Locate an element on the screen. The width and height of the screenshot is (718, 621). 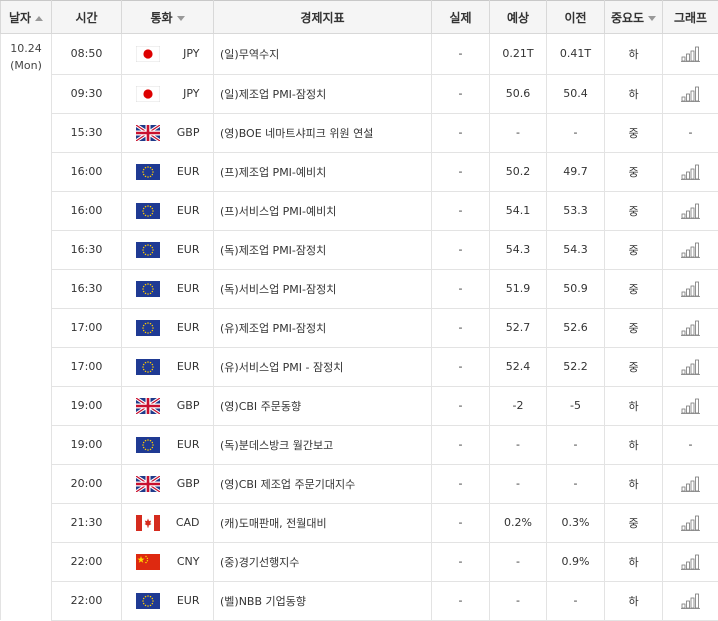
table-row: 20:00GBP(영)CBI 제조업 주문기대지수---하 is located at coordinates (359, 483).